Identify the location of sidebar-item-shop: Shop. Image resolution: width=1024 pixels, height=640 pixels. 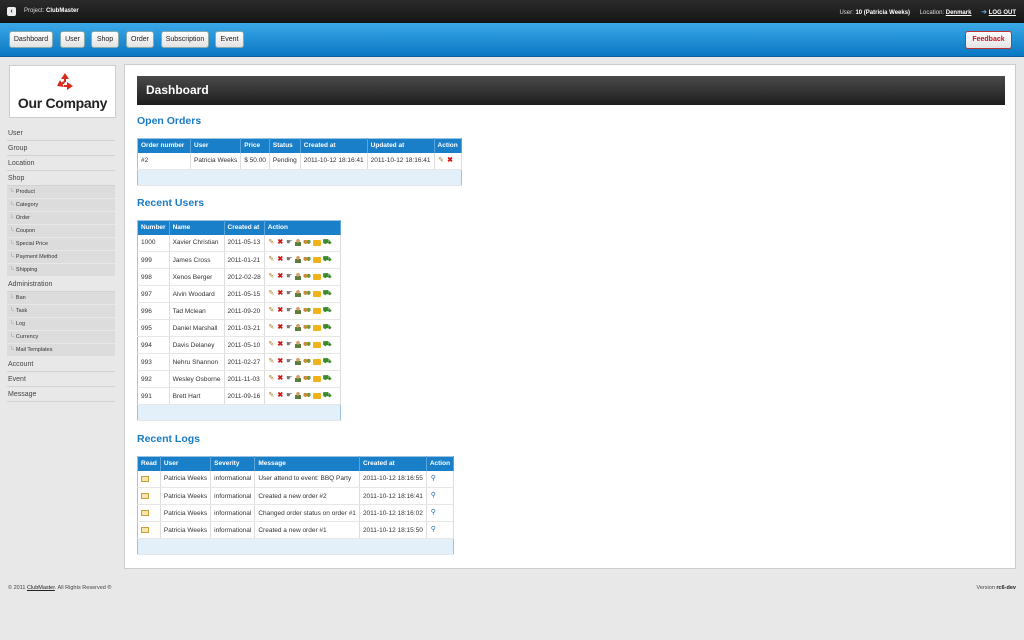
(61, 178).